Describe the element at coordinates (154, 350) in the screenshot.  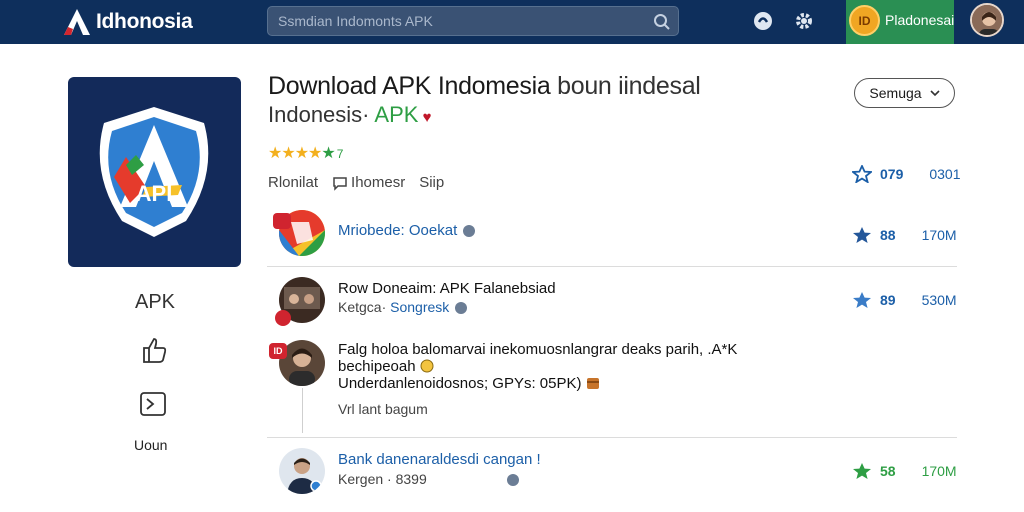
I see `thumbs-up-icon` at that location.